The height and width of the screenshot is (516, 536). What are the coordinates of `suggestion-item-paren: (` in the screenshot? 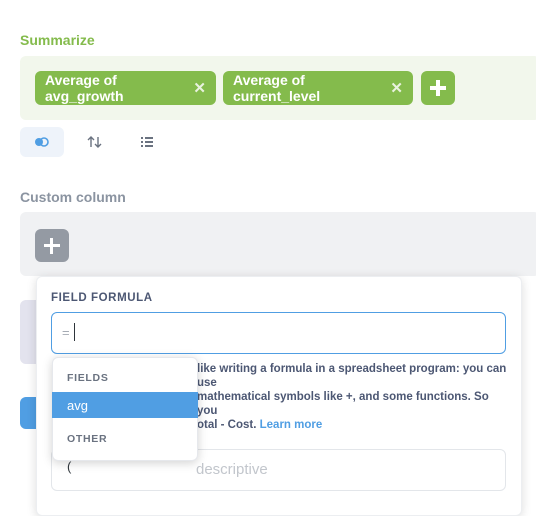 It's located at (69, 466).